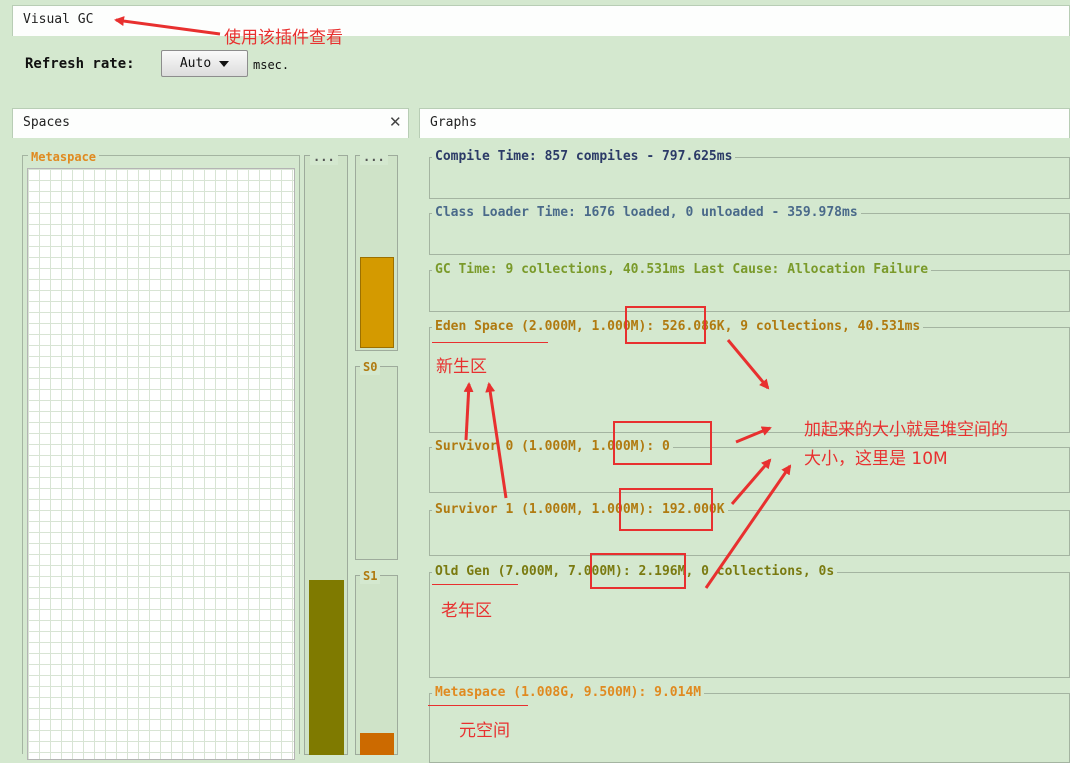  What do you see at coordinates (751, 481) in the screenshot?
I see `arrow-s1-sum` at bounding box center [751, 481].